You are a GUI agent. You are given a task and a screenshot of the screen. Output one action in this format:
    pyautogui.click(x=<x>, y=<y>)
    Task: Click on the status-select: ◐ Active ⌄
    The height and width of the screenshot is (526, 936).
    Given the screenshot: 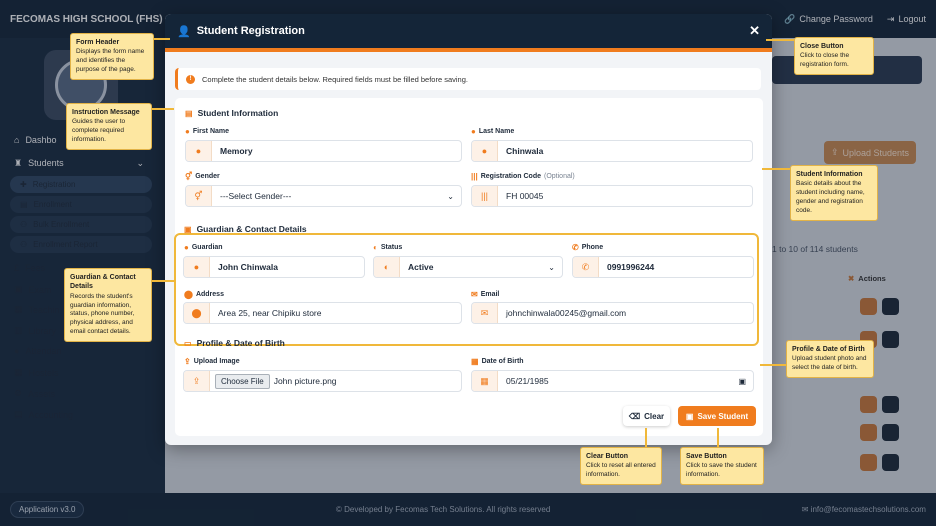 What is the action you would take?
    pyautogui.click(x=468, y=267)
    